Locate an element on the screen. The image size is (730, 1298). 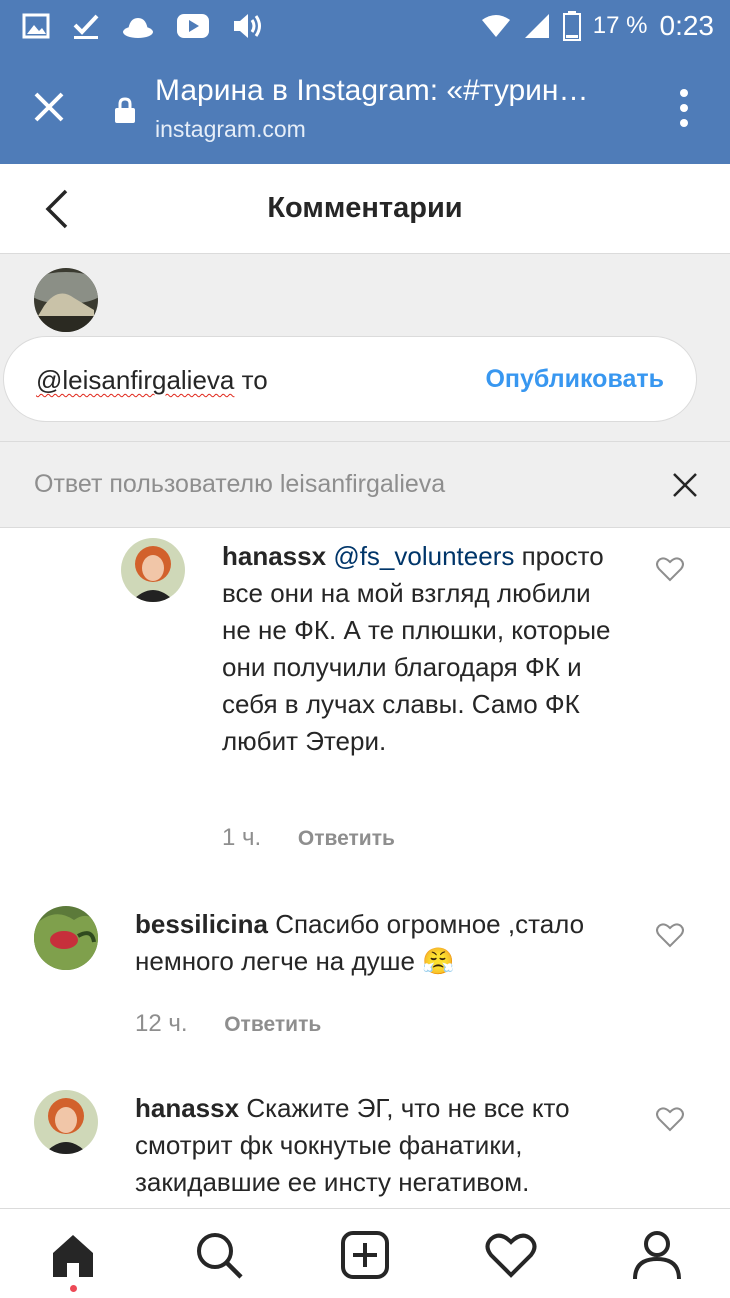
lock-icon is located at coordinates (125, 110).